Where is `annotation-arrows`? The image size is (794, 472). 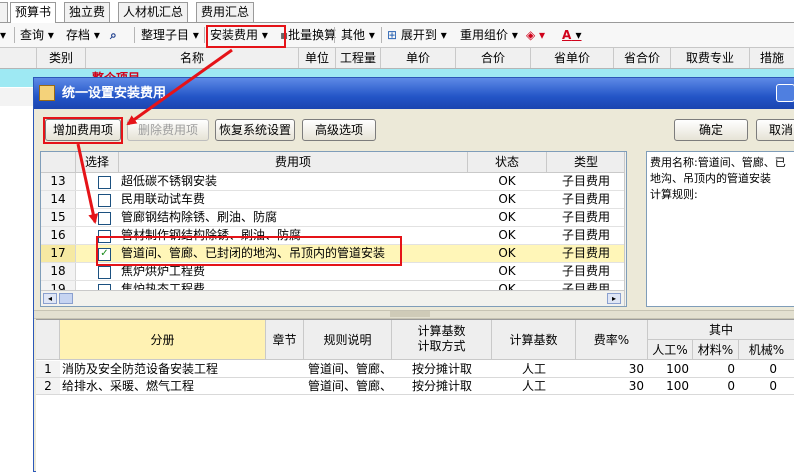
annotation-arrows is located at coordinates (154, 136).